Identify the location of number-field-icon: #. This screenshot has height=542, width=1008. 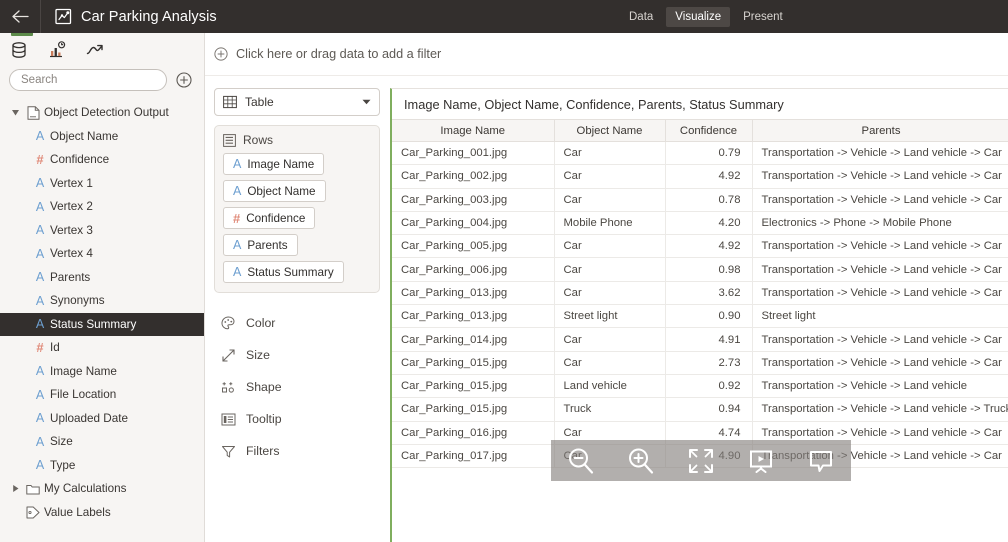
(237, 218).